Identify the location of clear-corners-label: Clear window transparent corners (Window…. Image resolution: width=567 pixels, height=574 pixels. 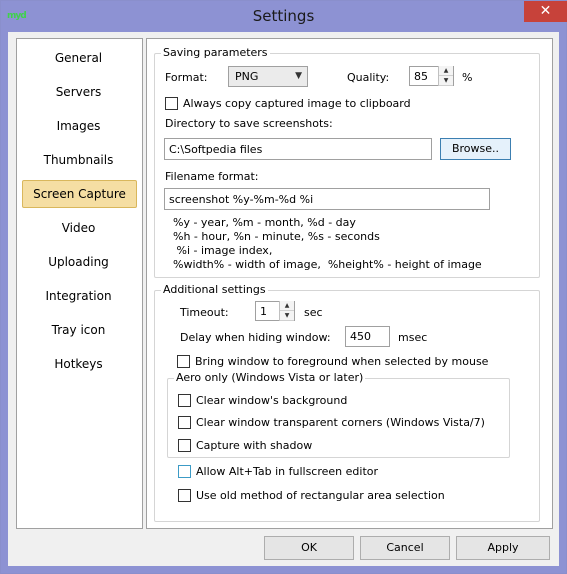
(340, 422).